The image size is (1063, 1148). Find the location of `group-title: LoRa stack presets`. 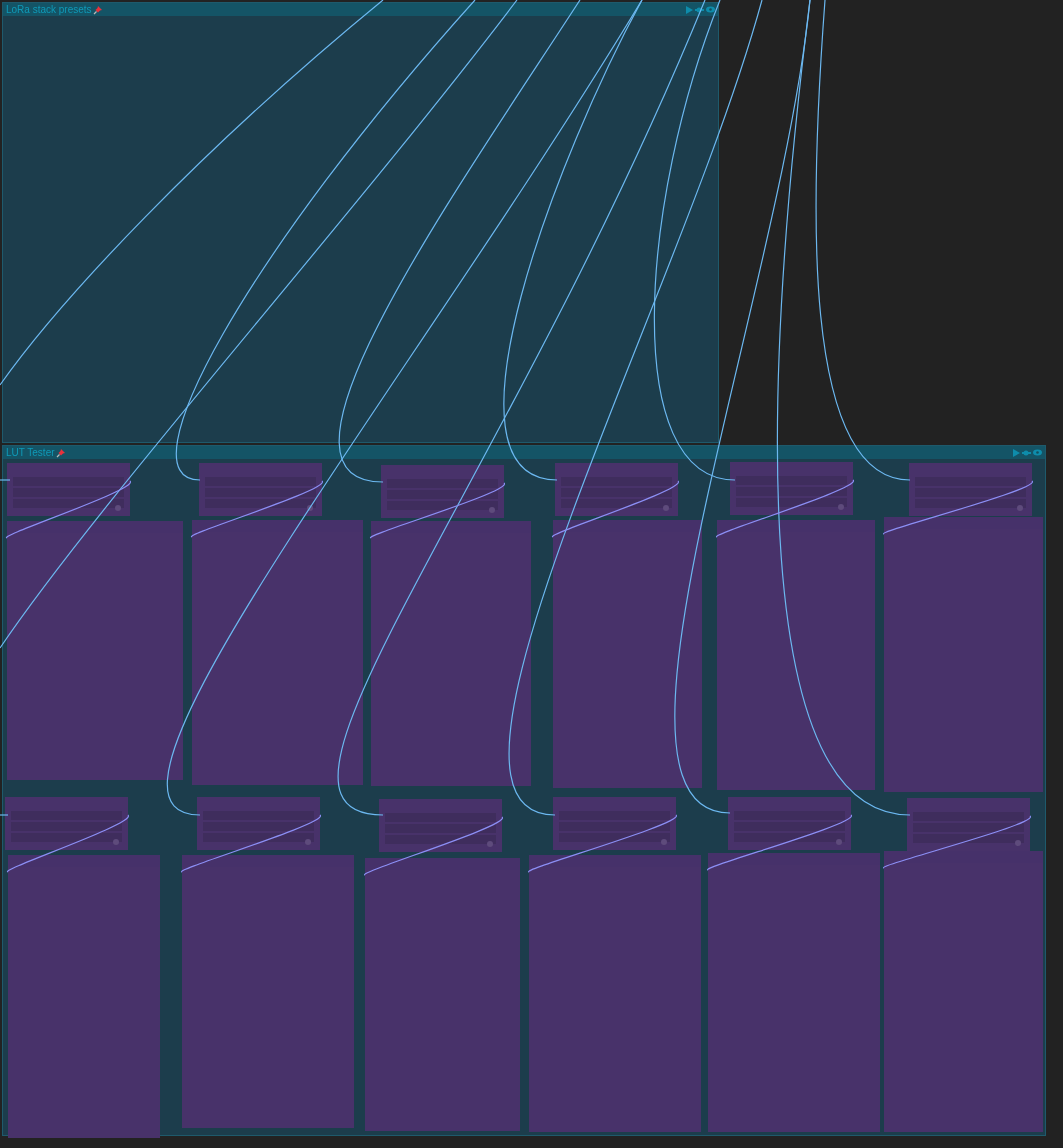

group-title: LoRa stack presets is located at coordinates (49, 9).